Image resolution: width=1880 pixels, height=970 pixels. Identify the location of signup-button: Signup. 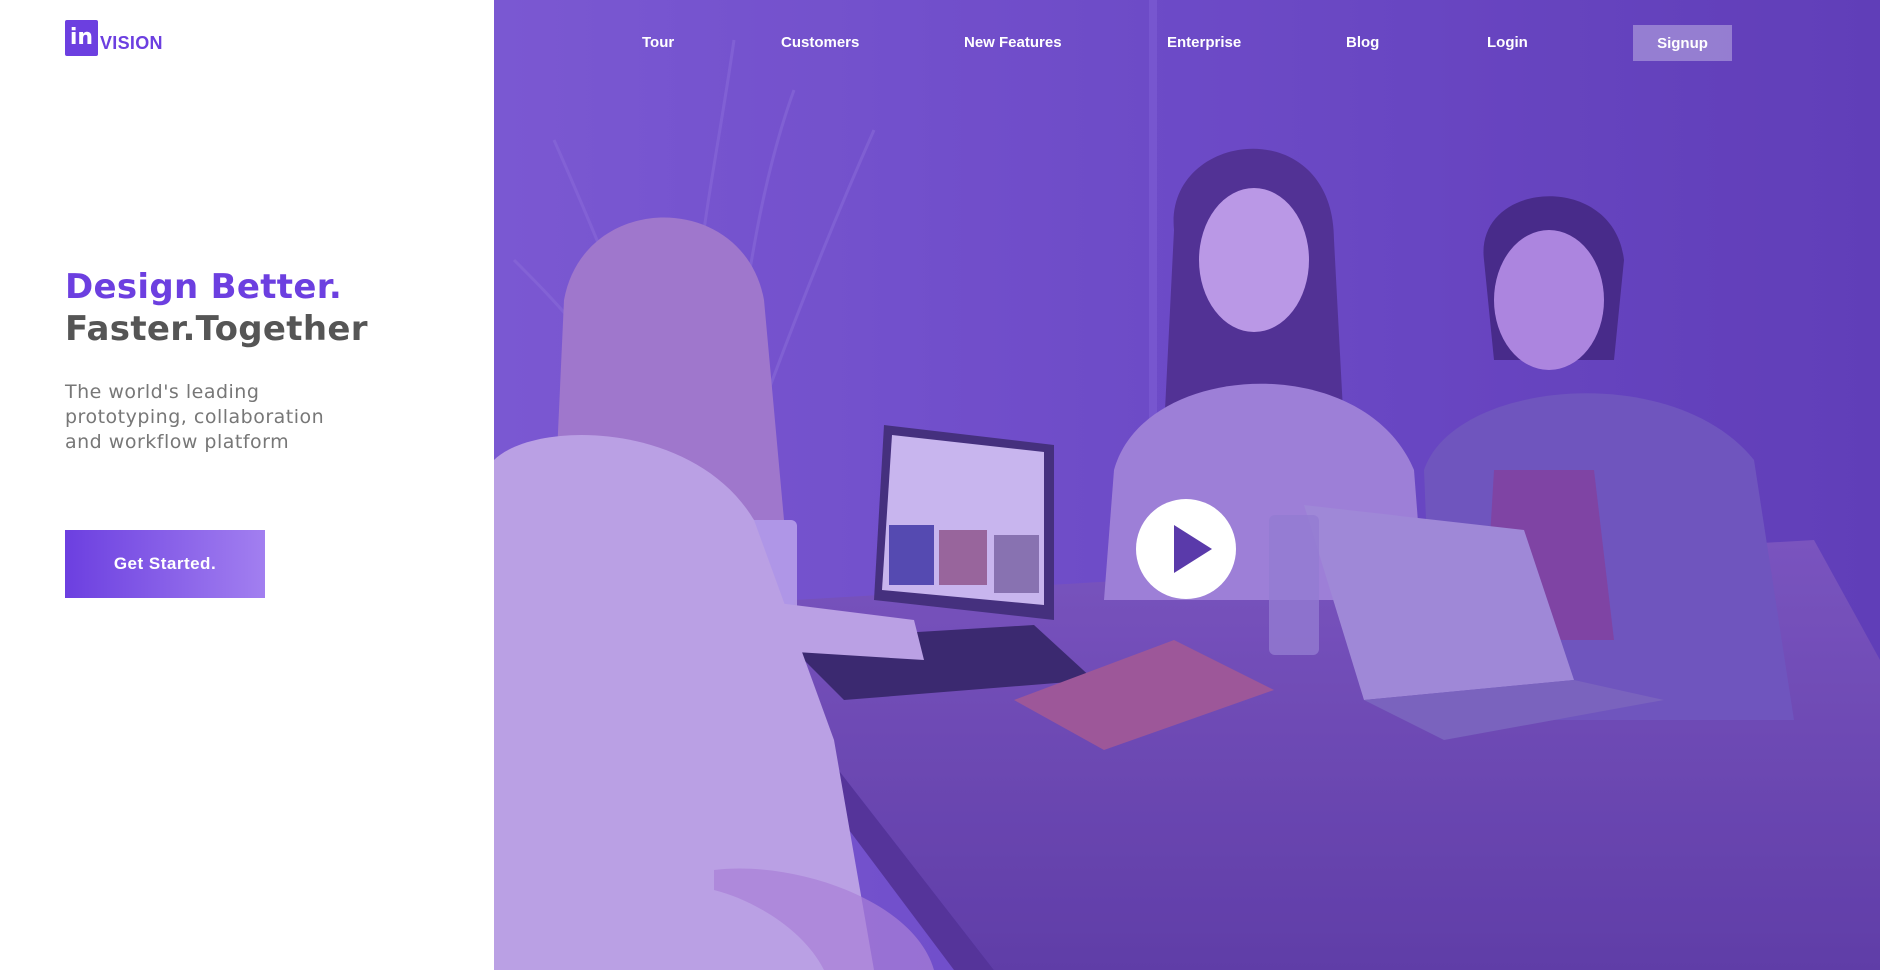
(1682, 43).